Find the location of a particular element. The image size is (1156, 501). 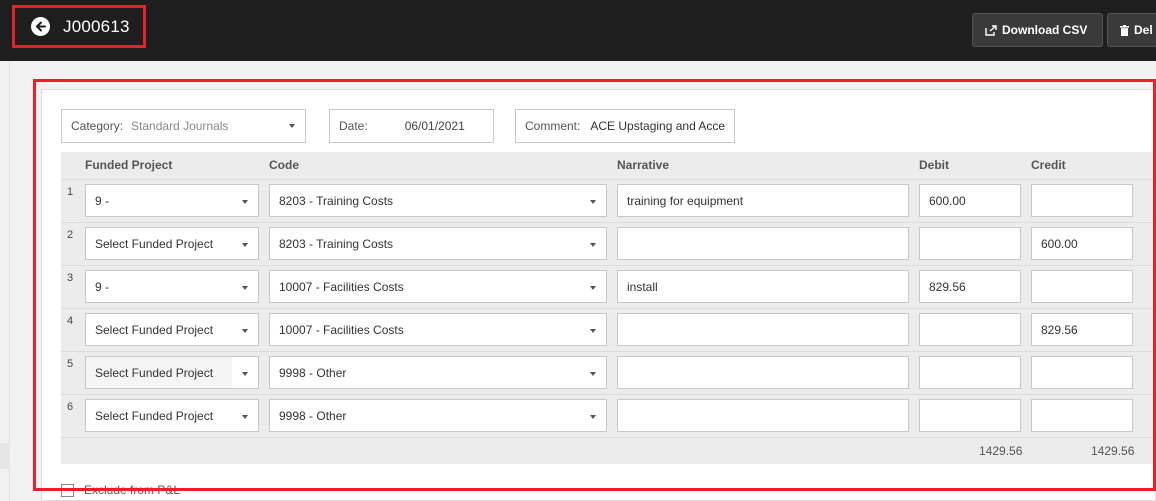

download-csv-button: Download CSV is located at coordinates (1037, 30).